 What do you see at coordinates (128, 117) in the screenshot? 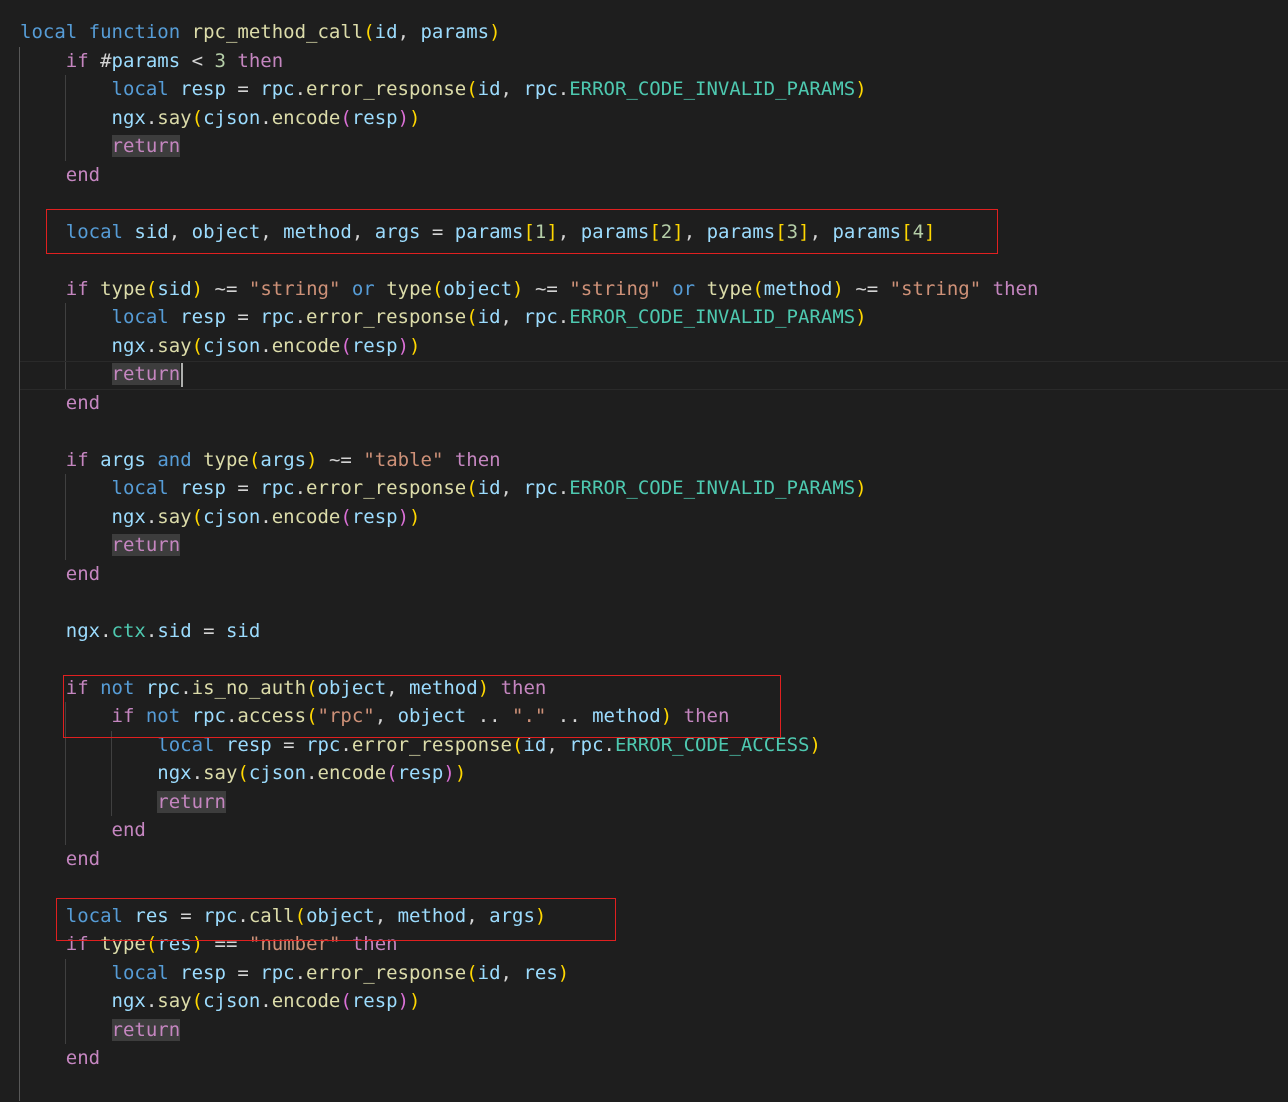
I see `code-token: ngx` at bounding box center [128, 117].